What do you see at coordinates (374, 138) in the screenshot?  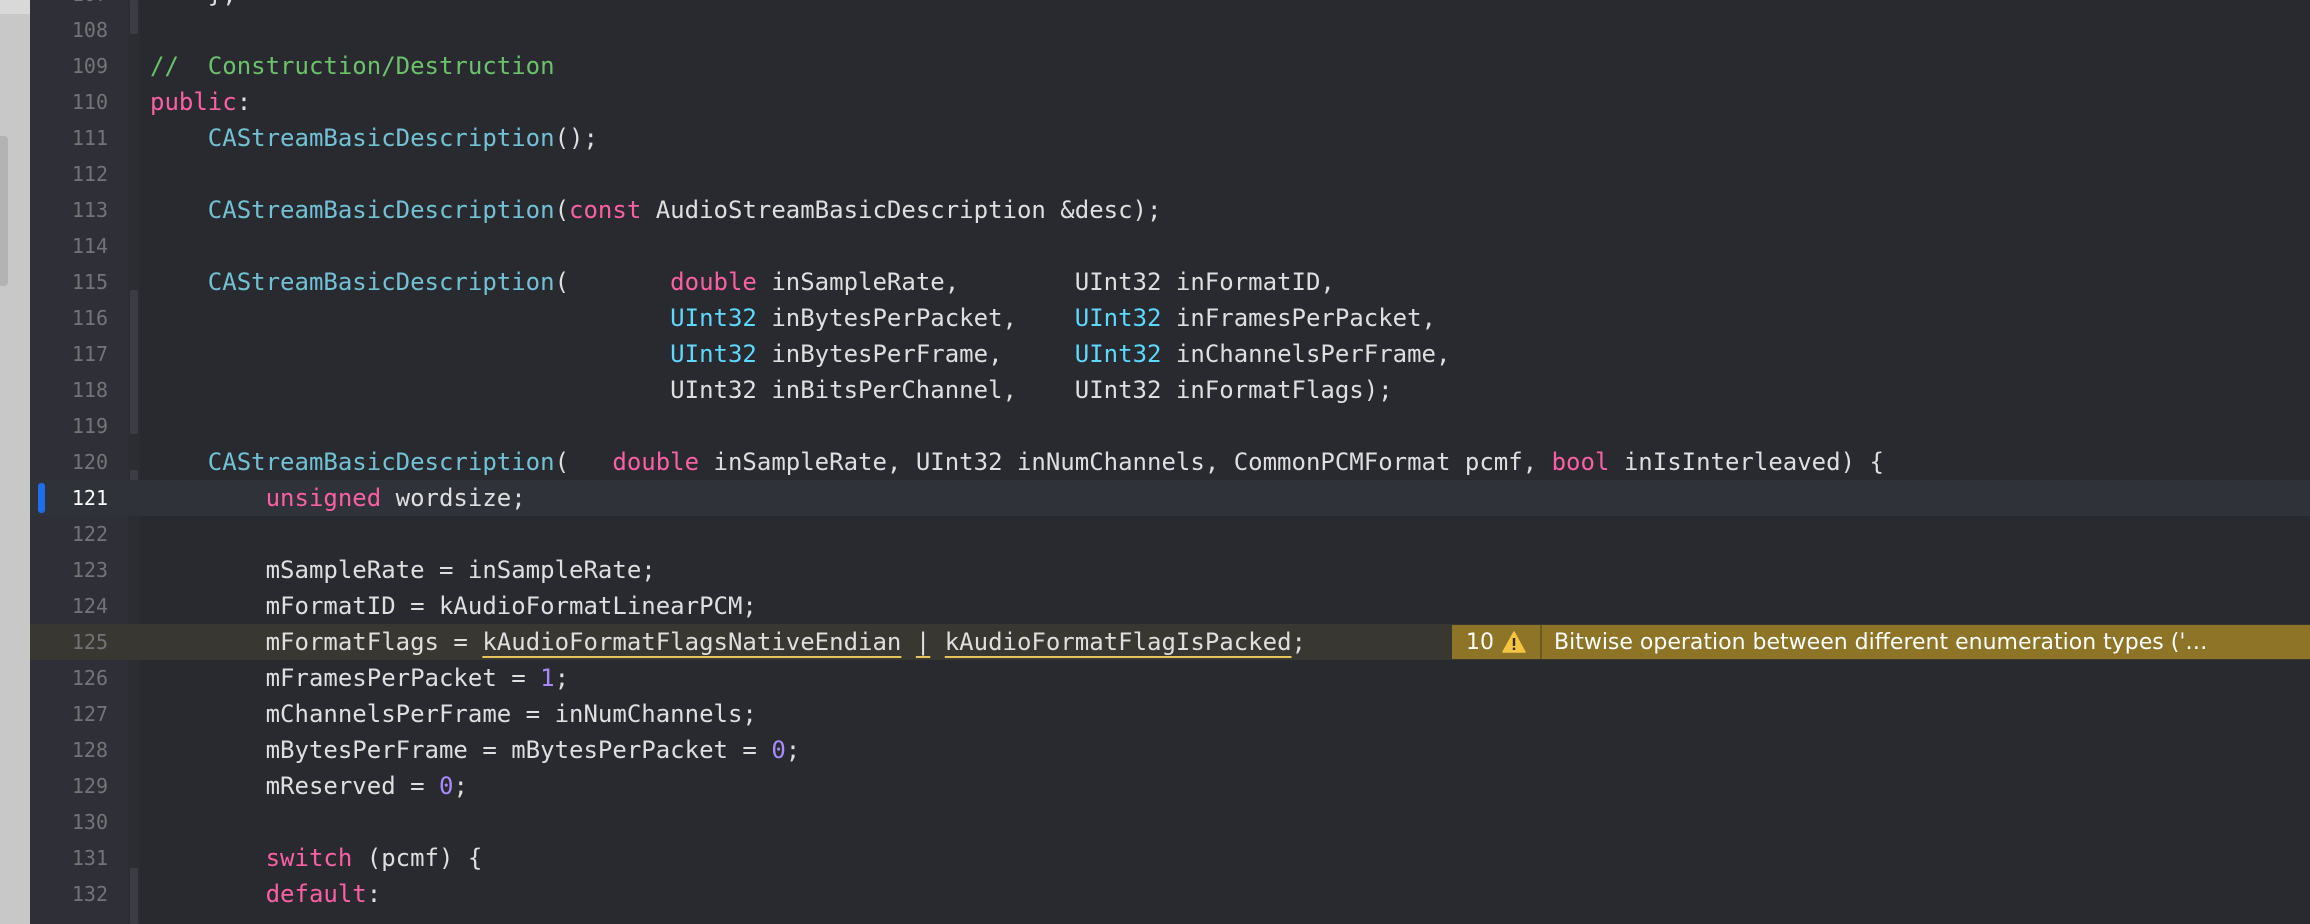 I see `code-text: CAStreamBasicDescription();` at bounding box center [374, 138].